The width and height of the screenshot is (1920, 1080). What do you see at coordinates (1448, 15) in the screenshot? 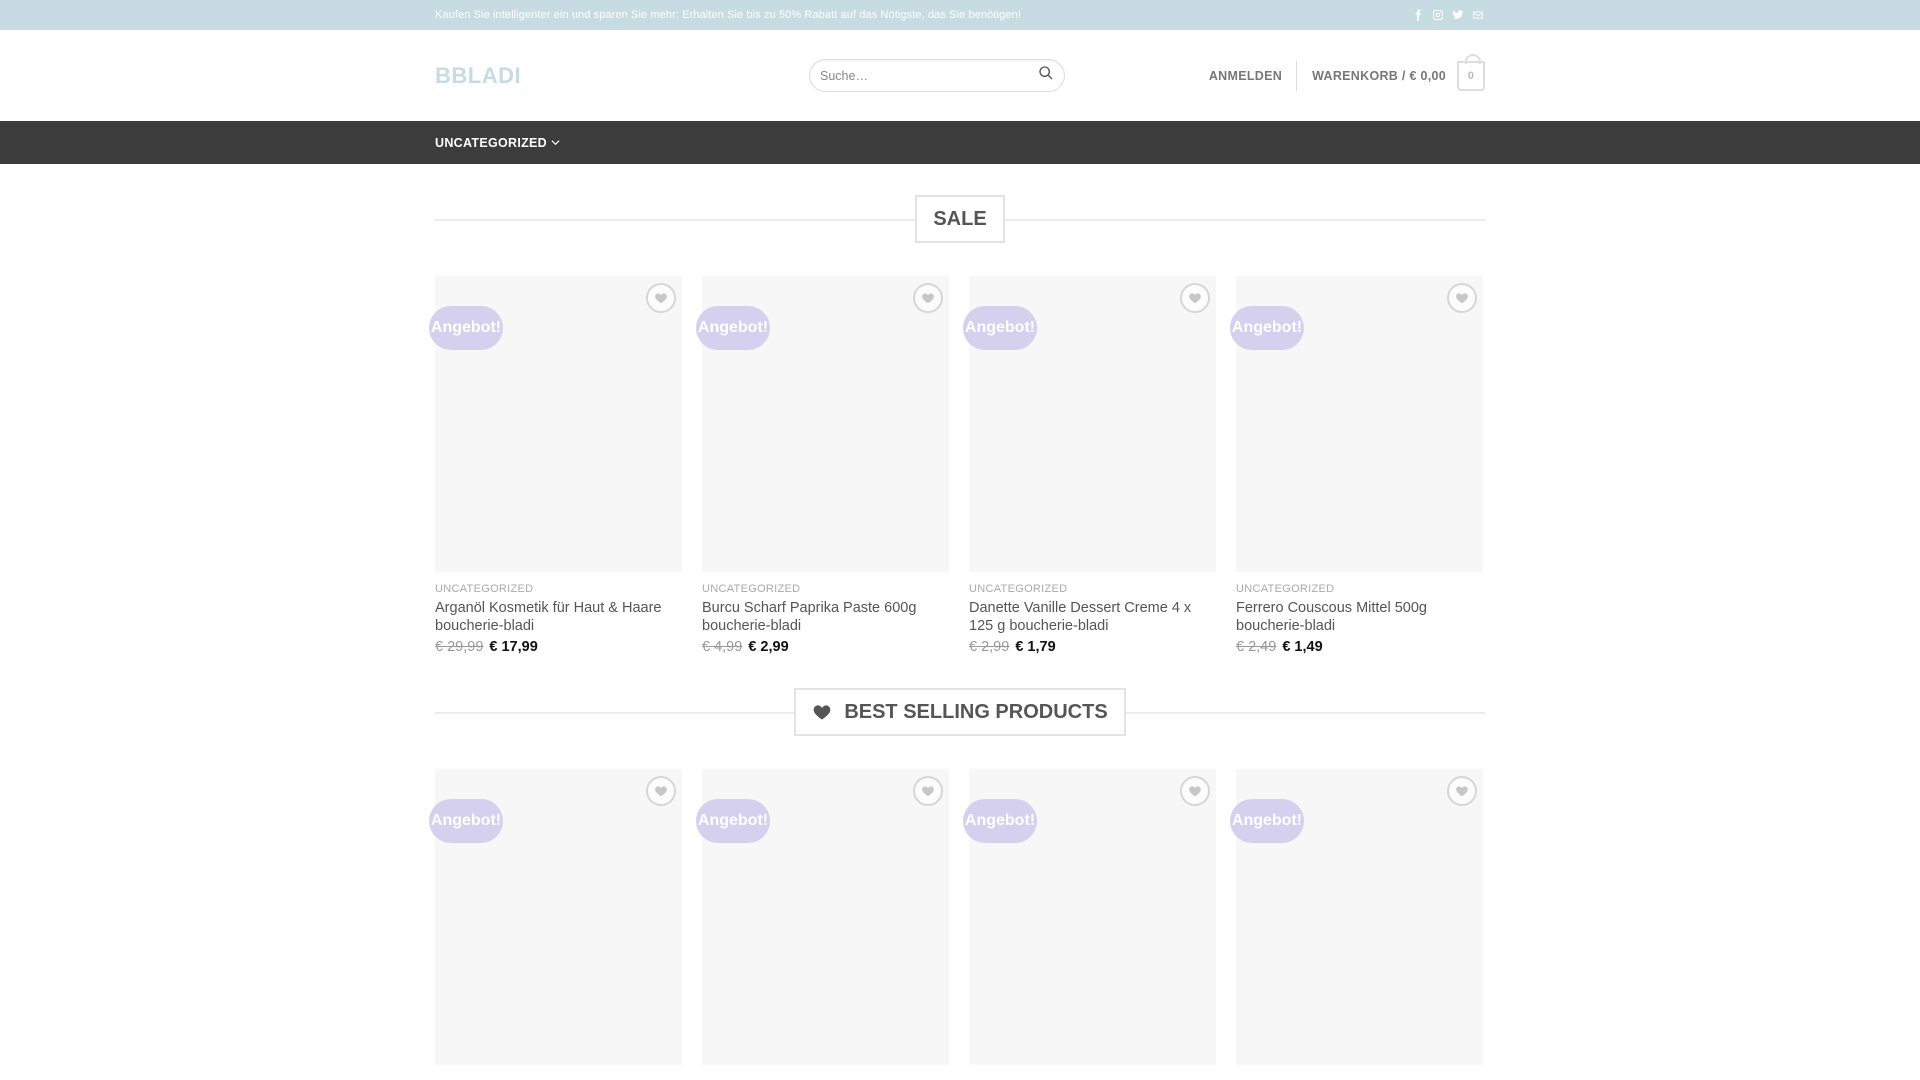
I see `social-links` at bounding box center [1448, 15].